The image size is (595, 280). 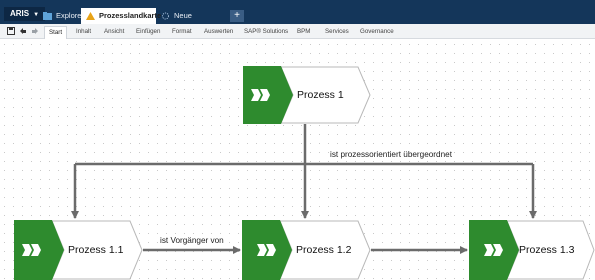 What do you see at coordinates (23, 31) in the screenshot?
I see `undo-icon` at bounding box center [23, 31].